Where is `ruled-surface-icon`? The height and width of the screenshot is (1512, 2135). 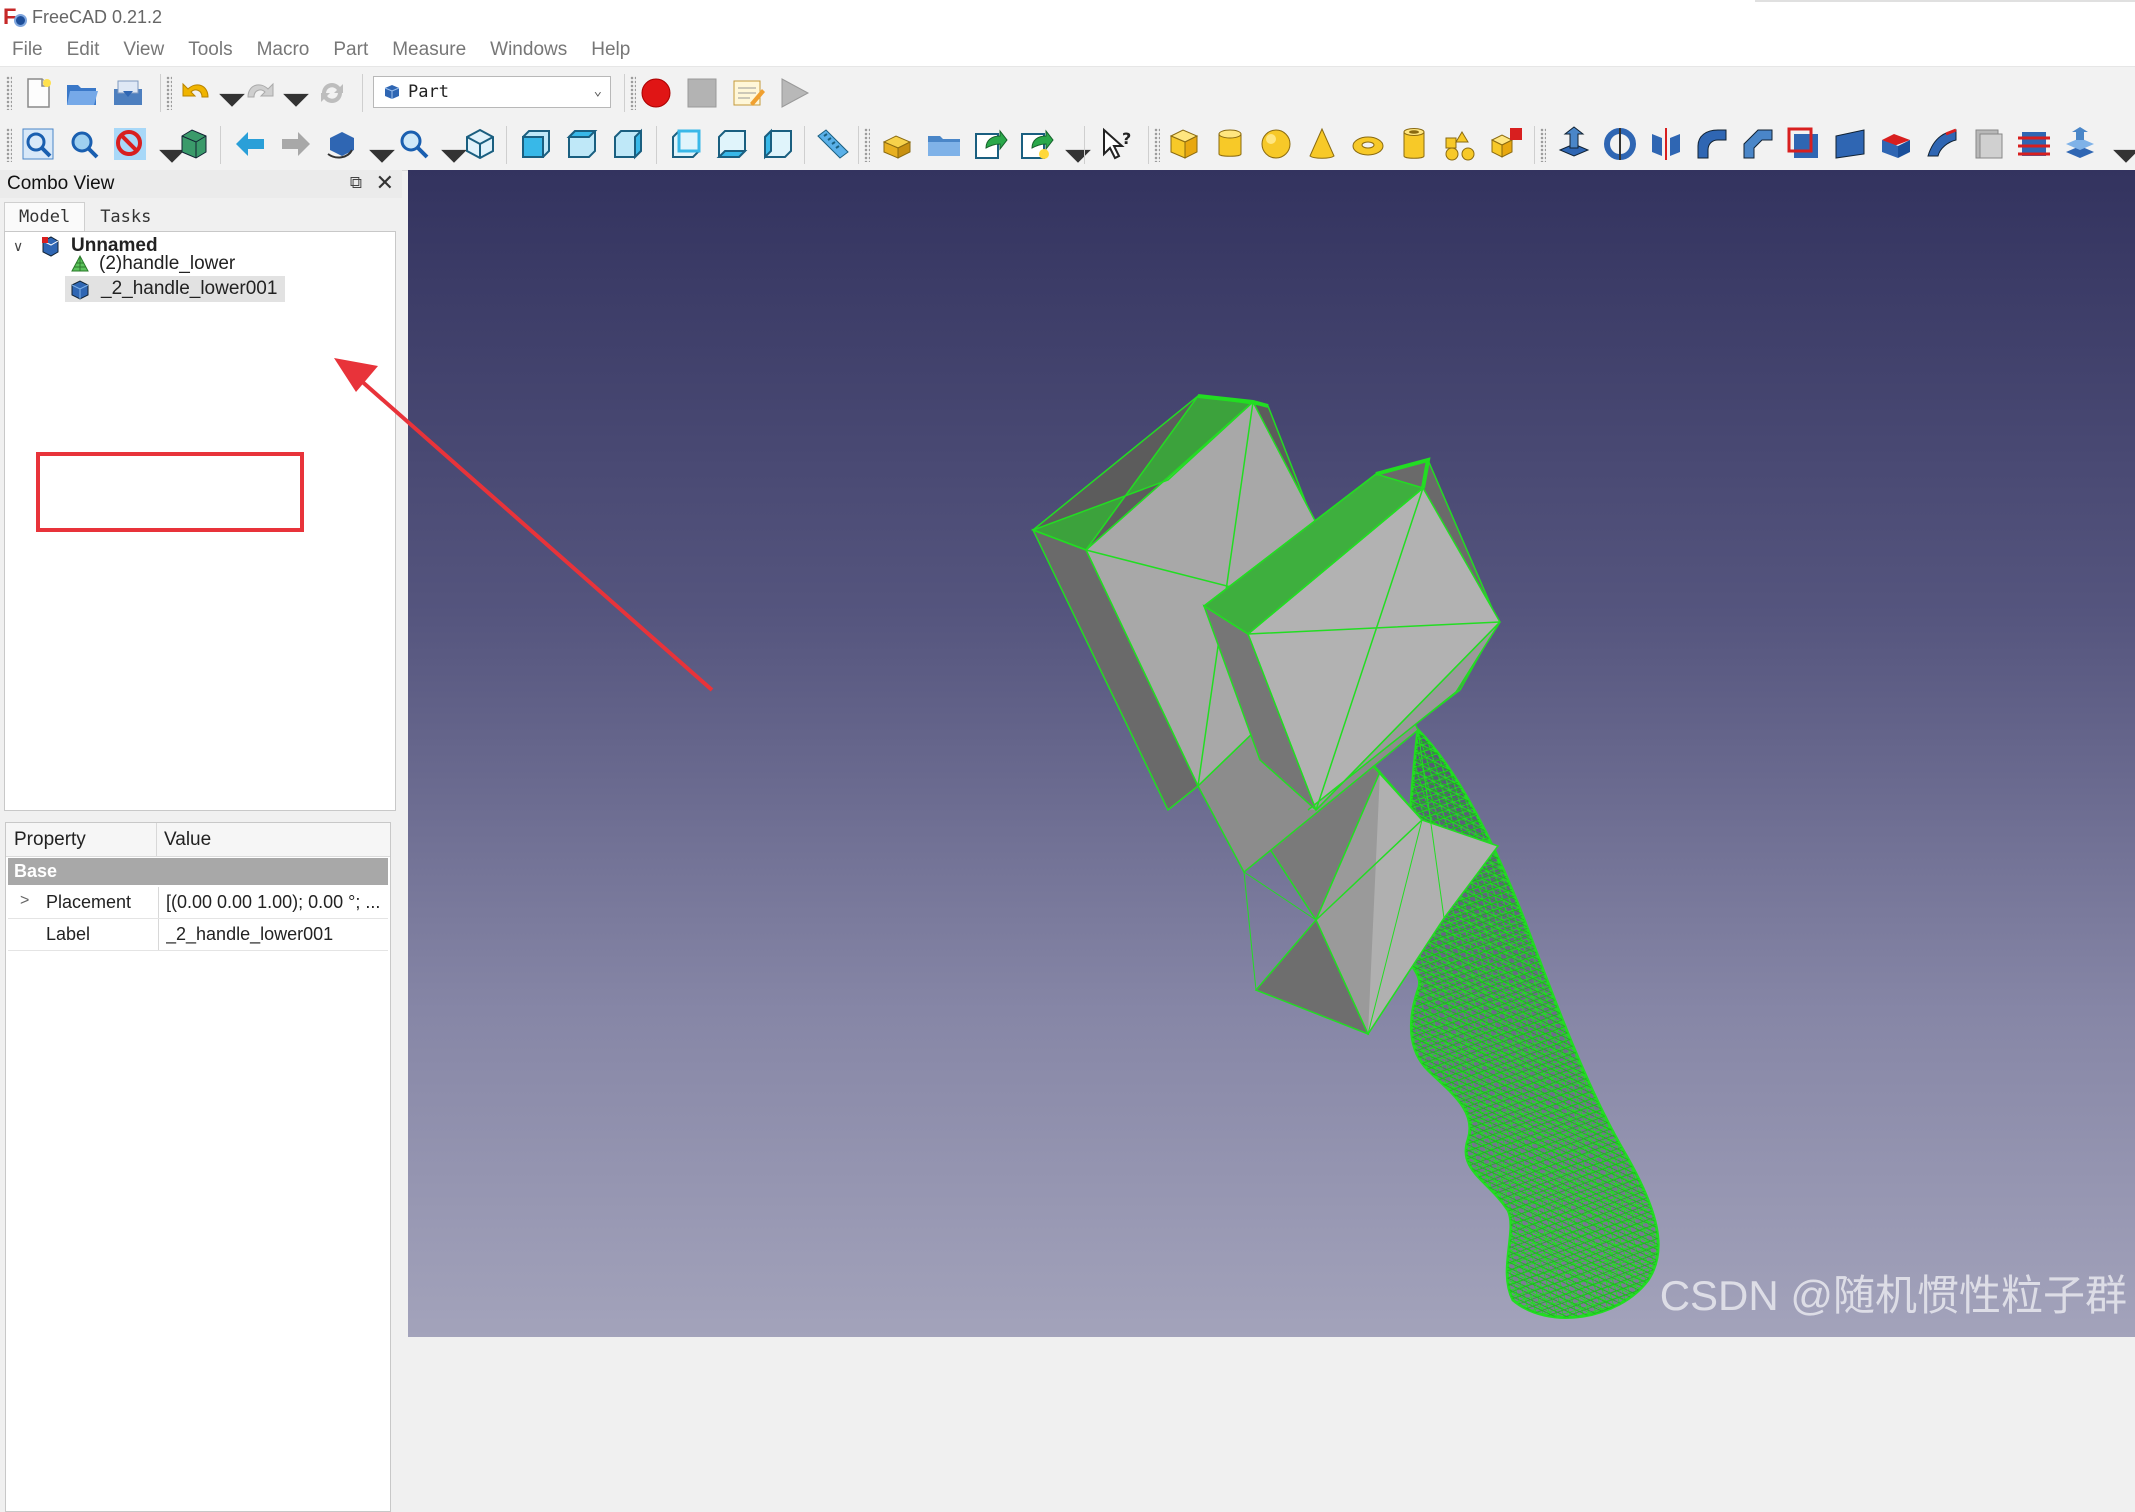
ruled-surface-icon is located at coordinates (1850, 144).